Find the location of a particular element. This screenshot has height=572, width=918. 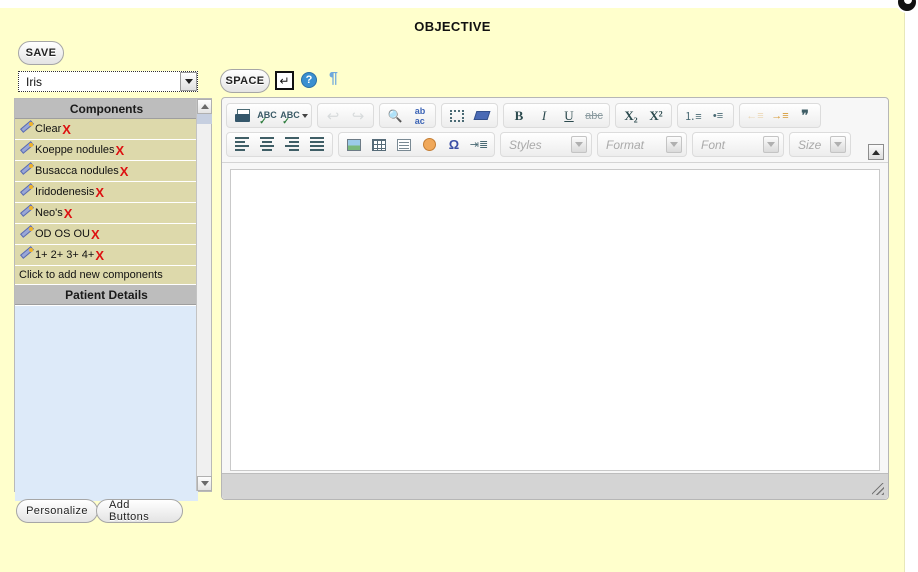

component-label: Neo's is located at coordinates (49, 212).